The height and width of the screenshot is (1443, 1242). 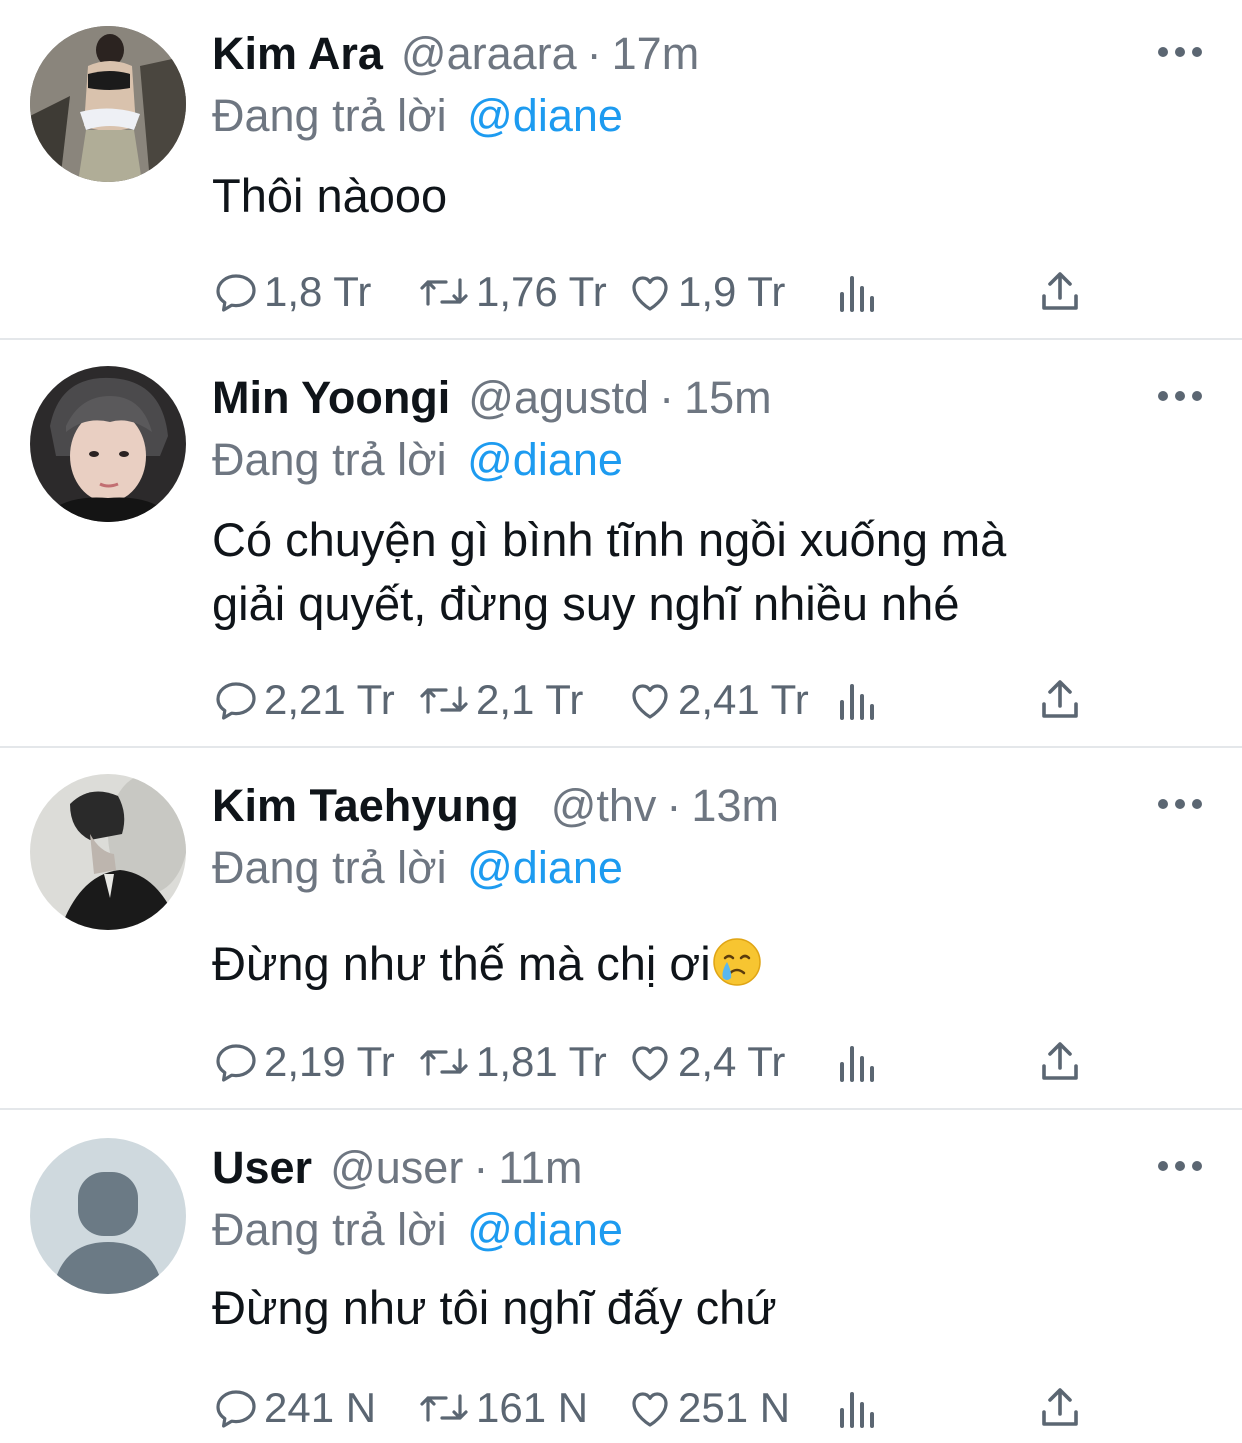 I want to click on reply-count: 2,19 Tr, so click(x=329, y=1061).